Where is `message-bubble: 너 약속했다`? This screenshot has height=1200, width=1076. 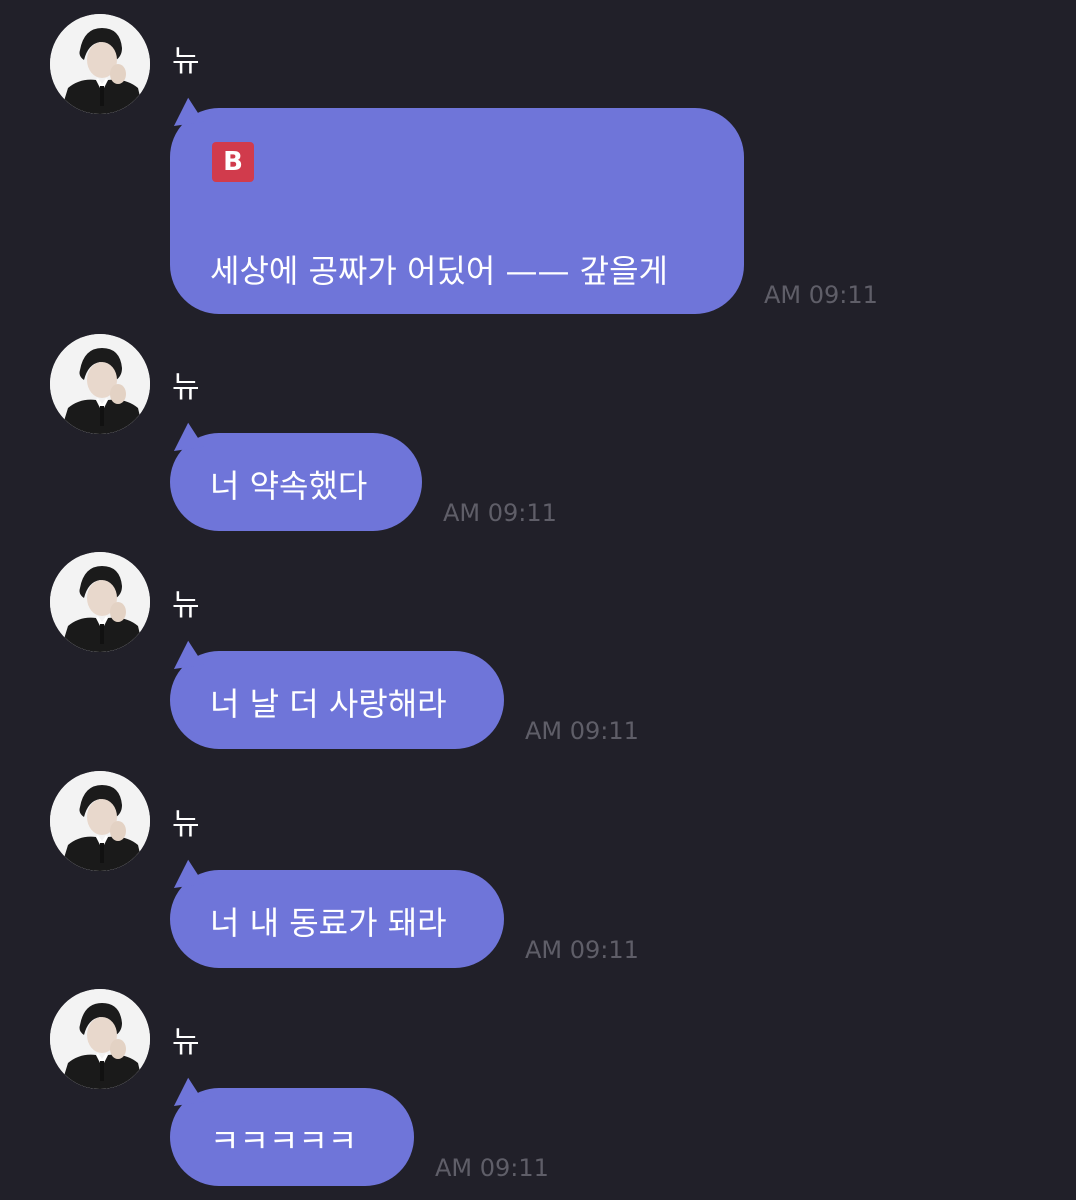 message-bubble: 너 약속했다 is located at coordinates (296, 482).